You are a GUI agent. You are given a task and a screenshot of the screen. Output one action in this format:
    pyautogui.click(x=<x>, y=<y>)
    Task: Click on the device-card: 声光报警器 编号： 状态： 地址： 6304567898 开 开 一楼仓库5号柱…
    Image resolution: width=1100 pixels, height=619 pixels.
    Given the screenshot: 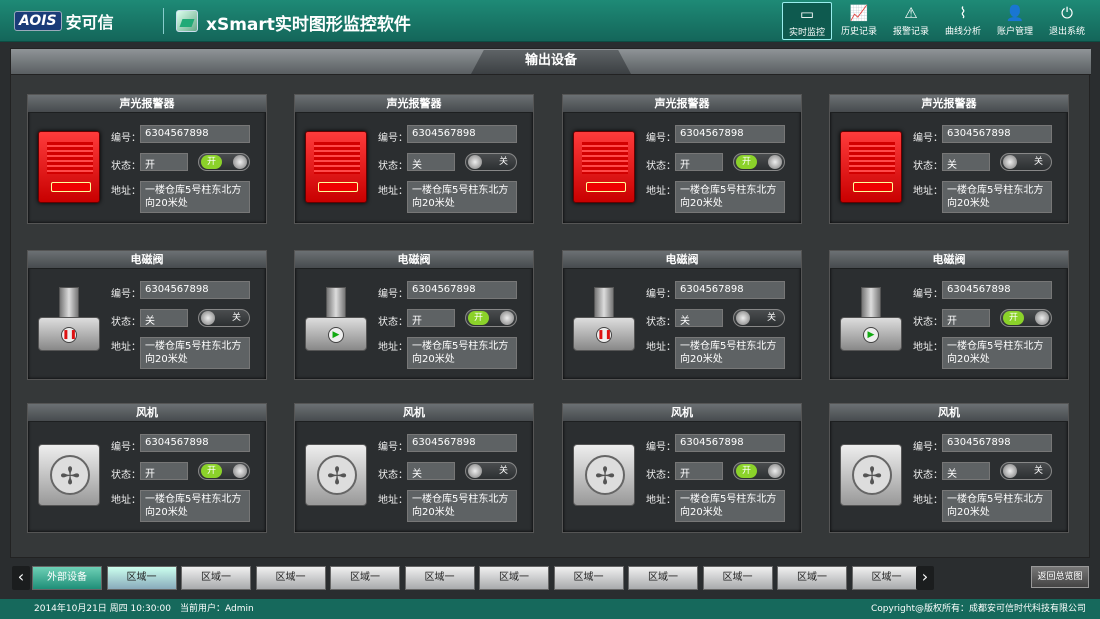 What is the action you would take?
    pyautogui.click(x=147, y=159)
    